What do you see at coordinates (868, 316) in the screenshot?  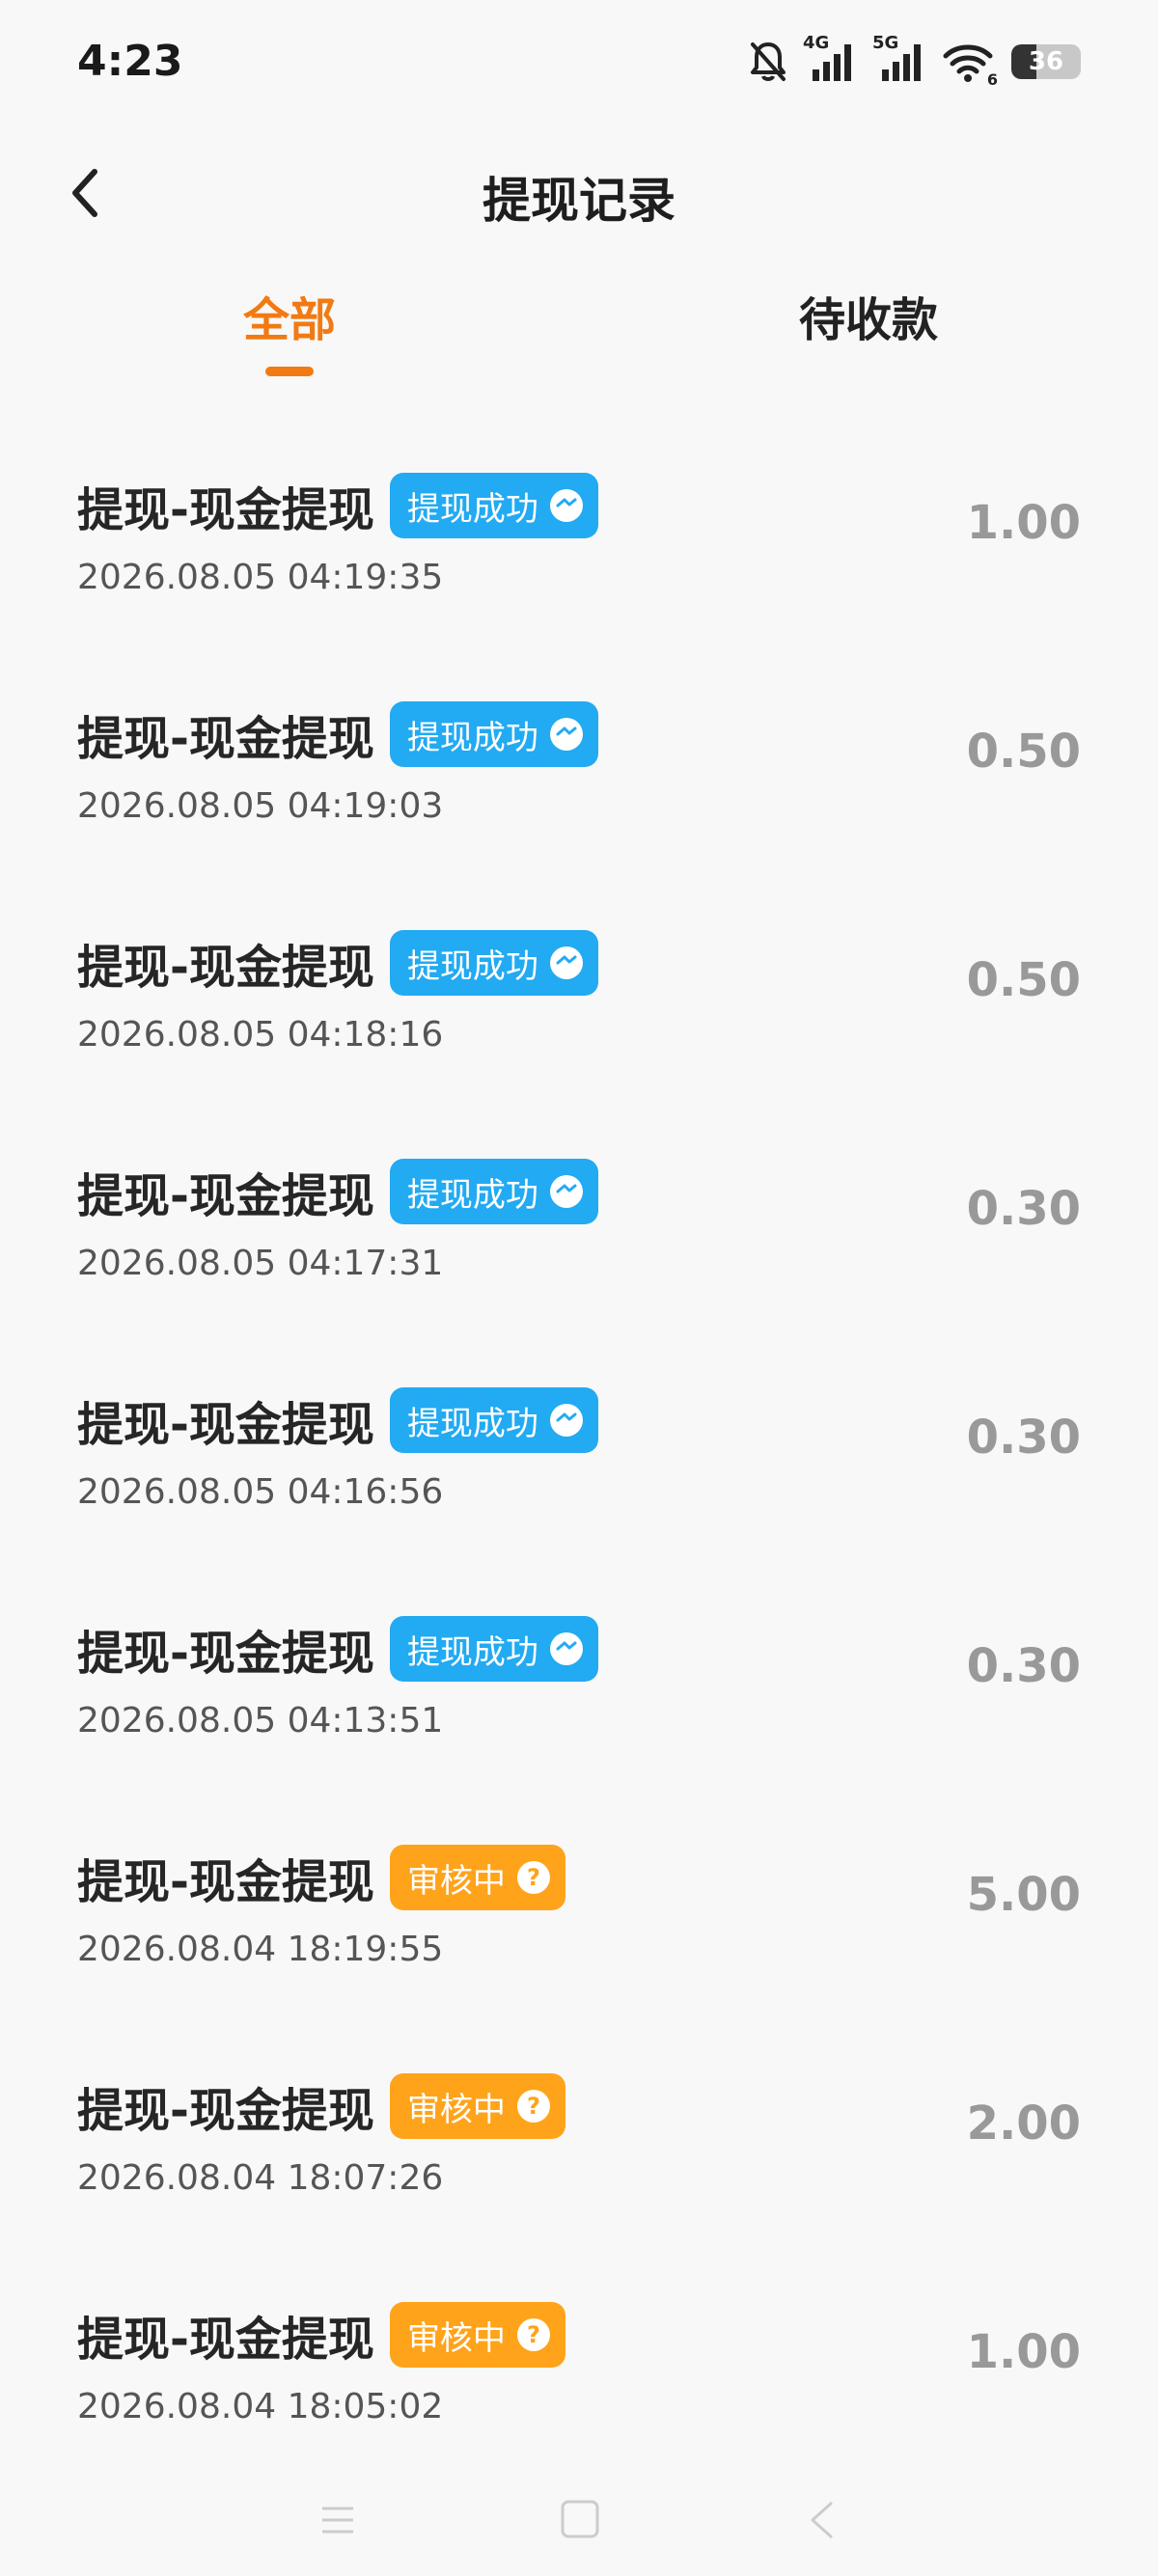 I see `tab-pending: 待收款` at bounding box center [868, 316].